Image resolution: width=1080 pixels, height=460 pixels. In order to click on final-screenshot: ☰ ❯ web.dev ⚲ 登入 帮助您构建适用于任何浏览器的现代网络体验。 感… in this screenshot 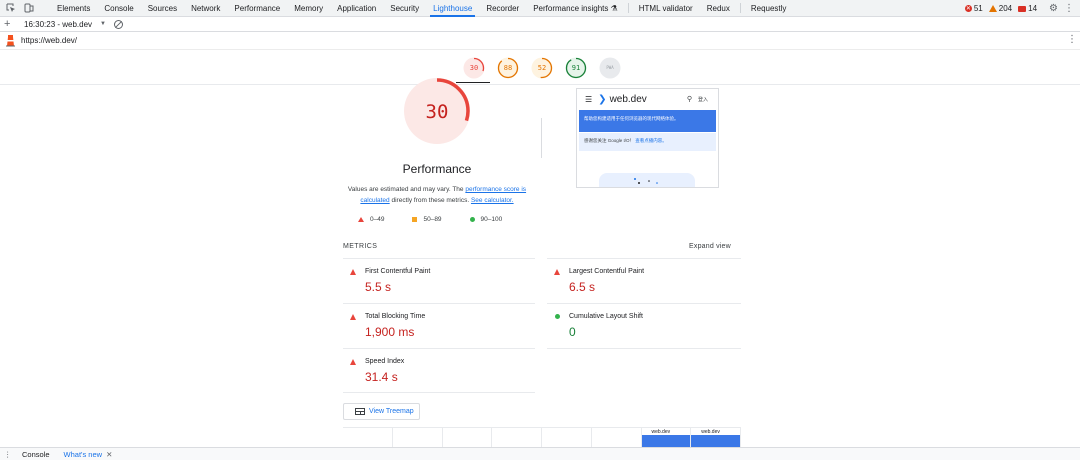, I will do `click(647, 138)`.